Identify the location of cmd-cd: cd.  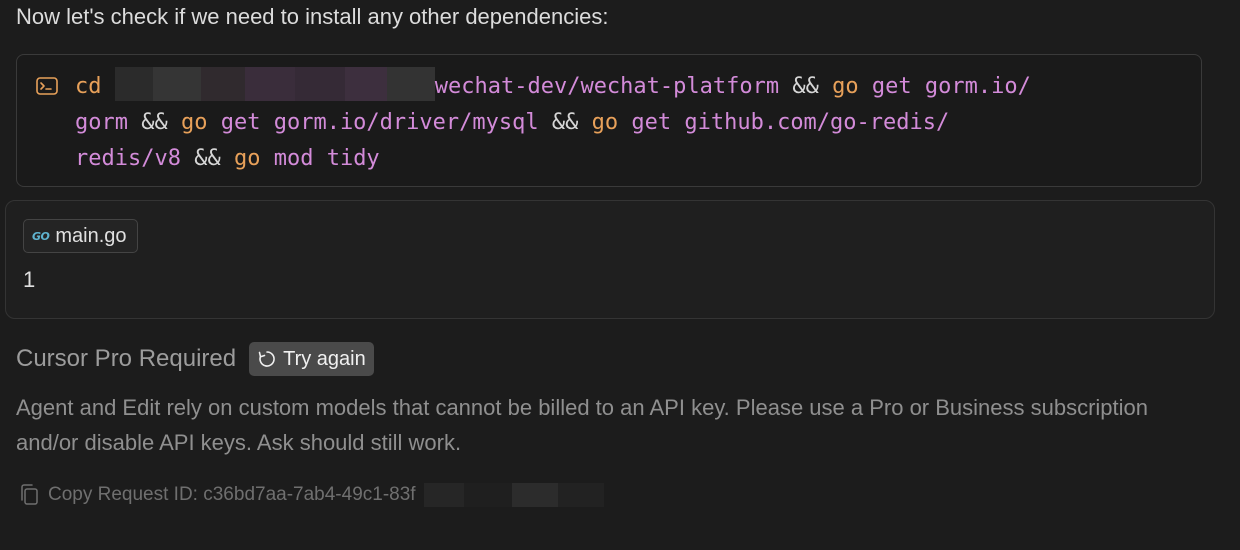
(88, 86).